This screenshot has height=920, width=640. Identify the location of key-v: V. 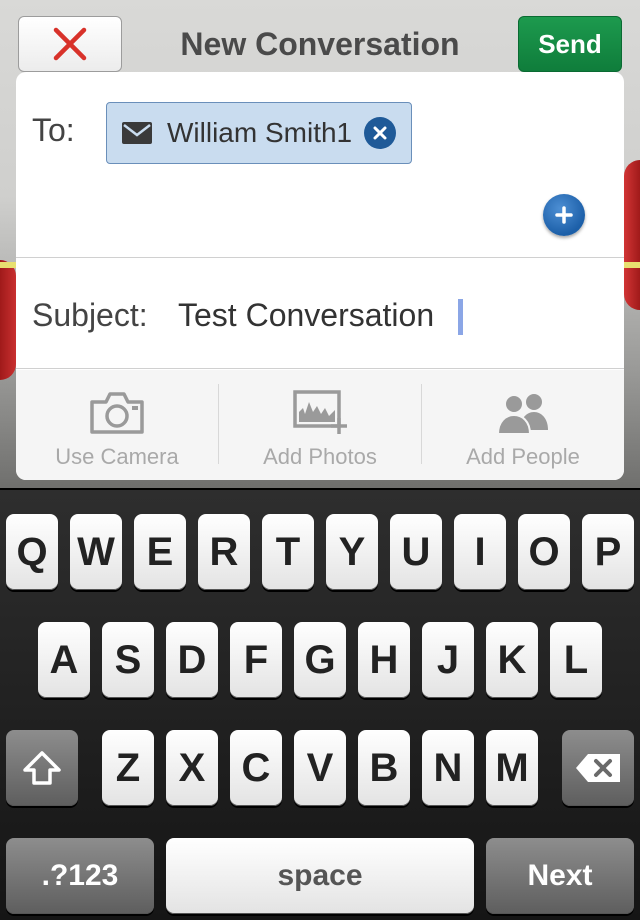
(320, 768).